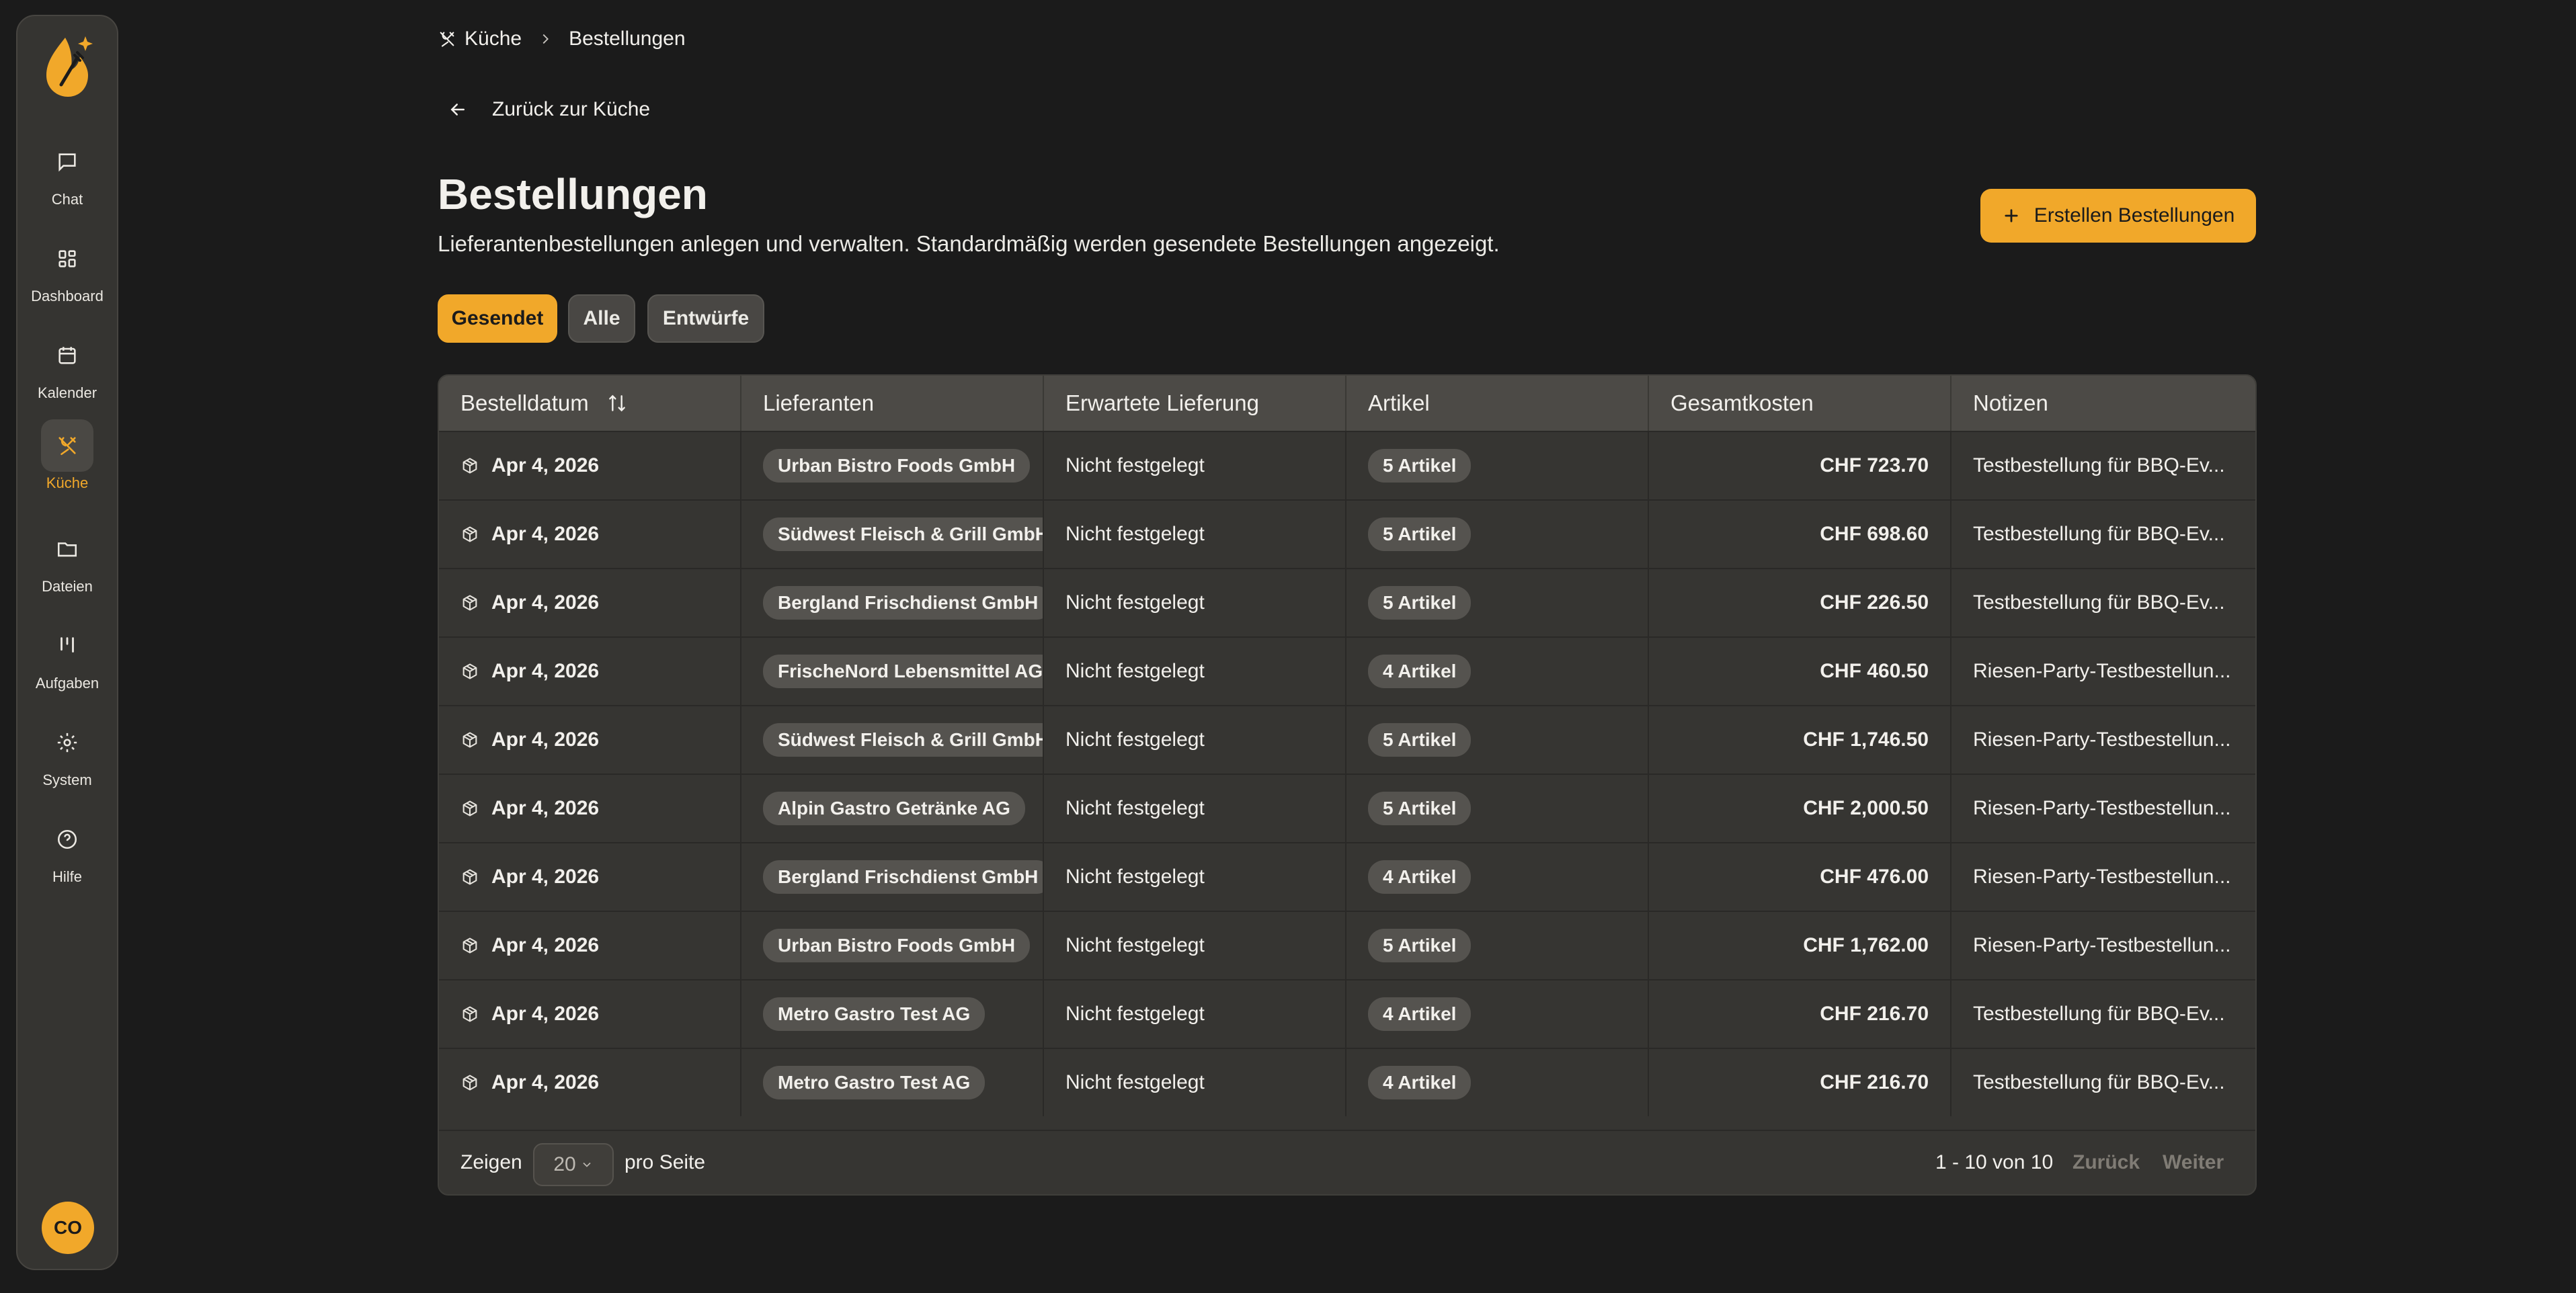  Describe the element at coordinates (524, 402) in the screenshot. I see `column-header-label: Bestelldatum` at that location.